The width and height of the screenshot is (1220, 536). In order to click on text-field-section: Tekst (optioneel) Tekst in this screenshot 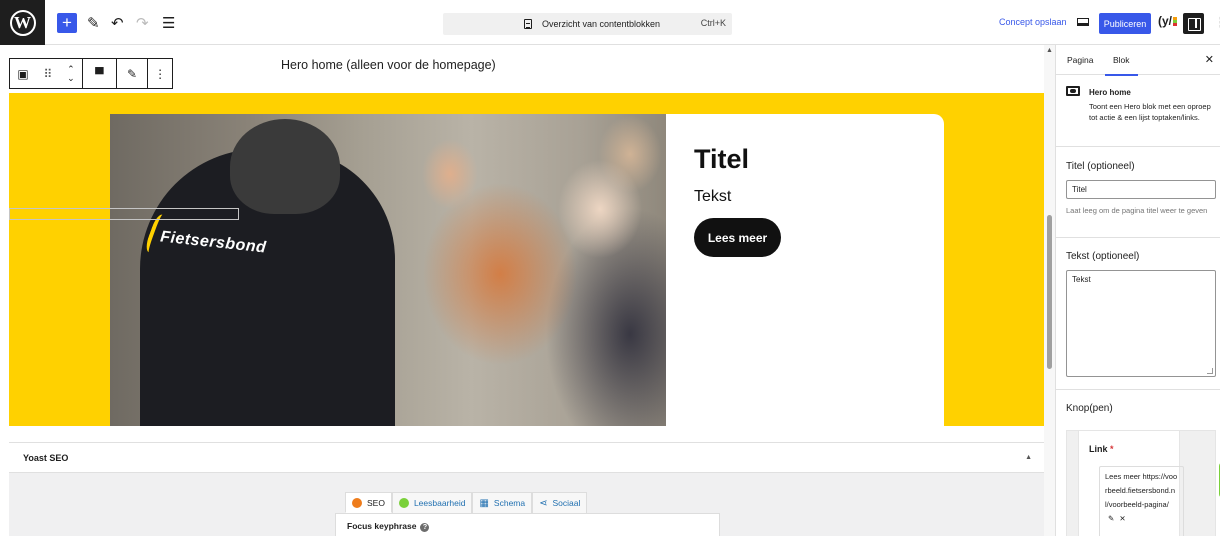, I will do `click(1138, 314)`.